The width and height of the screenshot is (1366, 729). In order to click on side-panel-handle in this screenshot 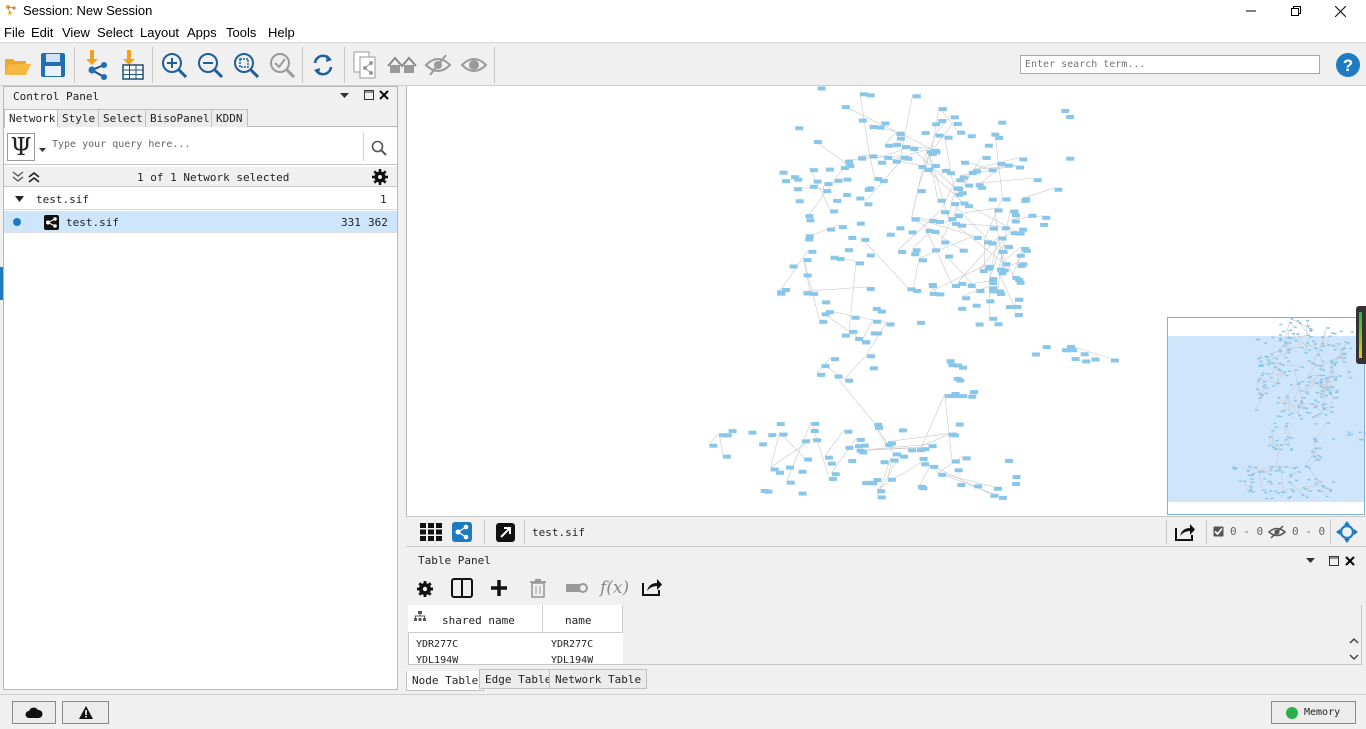, I will do `click(1361, 335)`.